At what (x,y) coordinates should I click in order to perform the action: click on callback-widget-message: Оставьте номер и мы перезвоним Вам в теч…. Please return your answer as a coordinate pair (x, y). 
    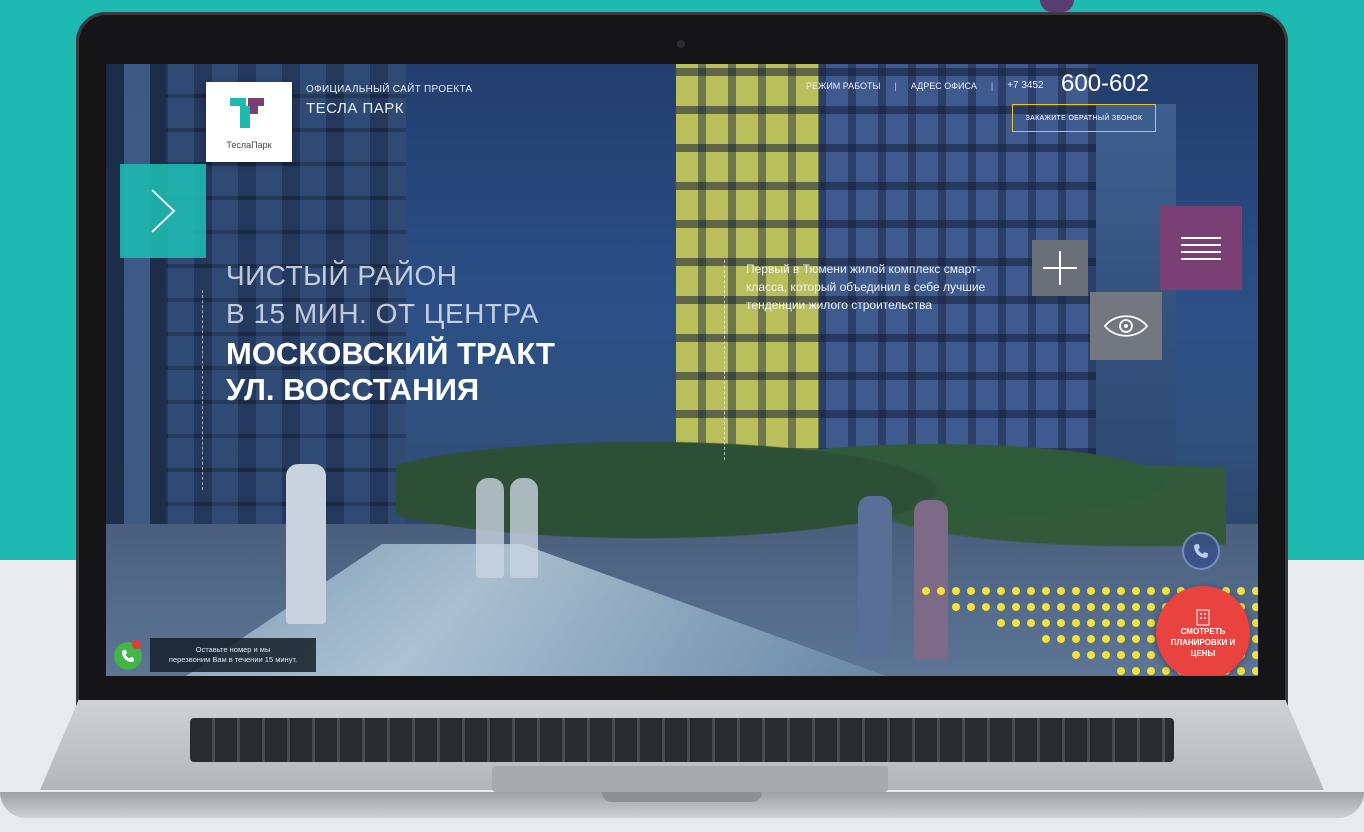
    Looking at the image, I should click on (233, 655).